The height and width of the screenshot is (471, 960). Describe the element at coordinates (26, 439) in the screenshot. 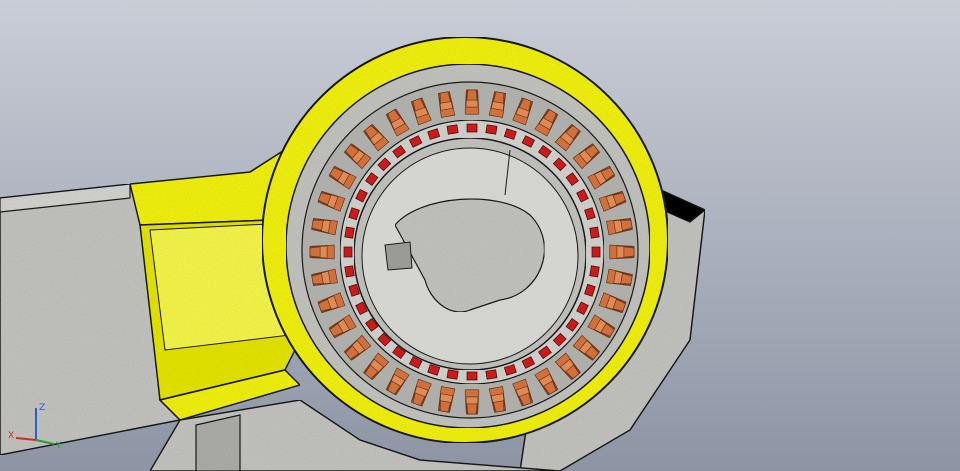

I see `x-axis-arrow-icon` at that location.